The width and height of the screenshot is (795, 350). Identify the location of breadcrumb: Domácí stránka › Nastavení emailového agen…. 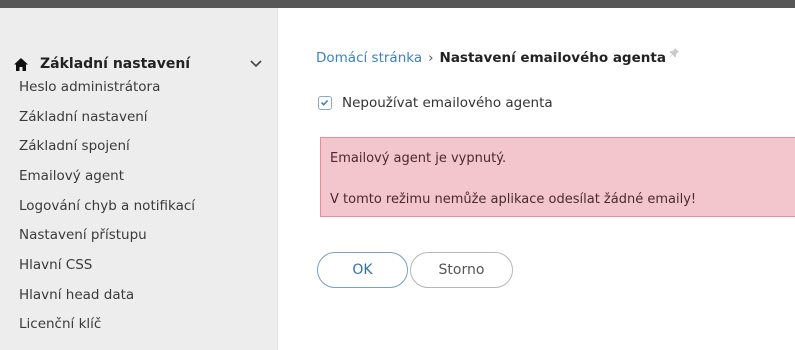
(497, 58).